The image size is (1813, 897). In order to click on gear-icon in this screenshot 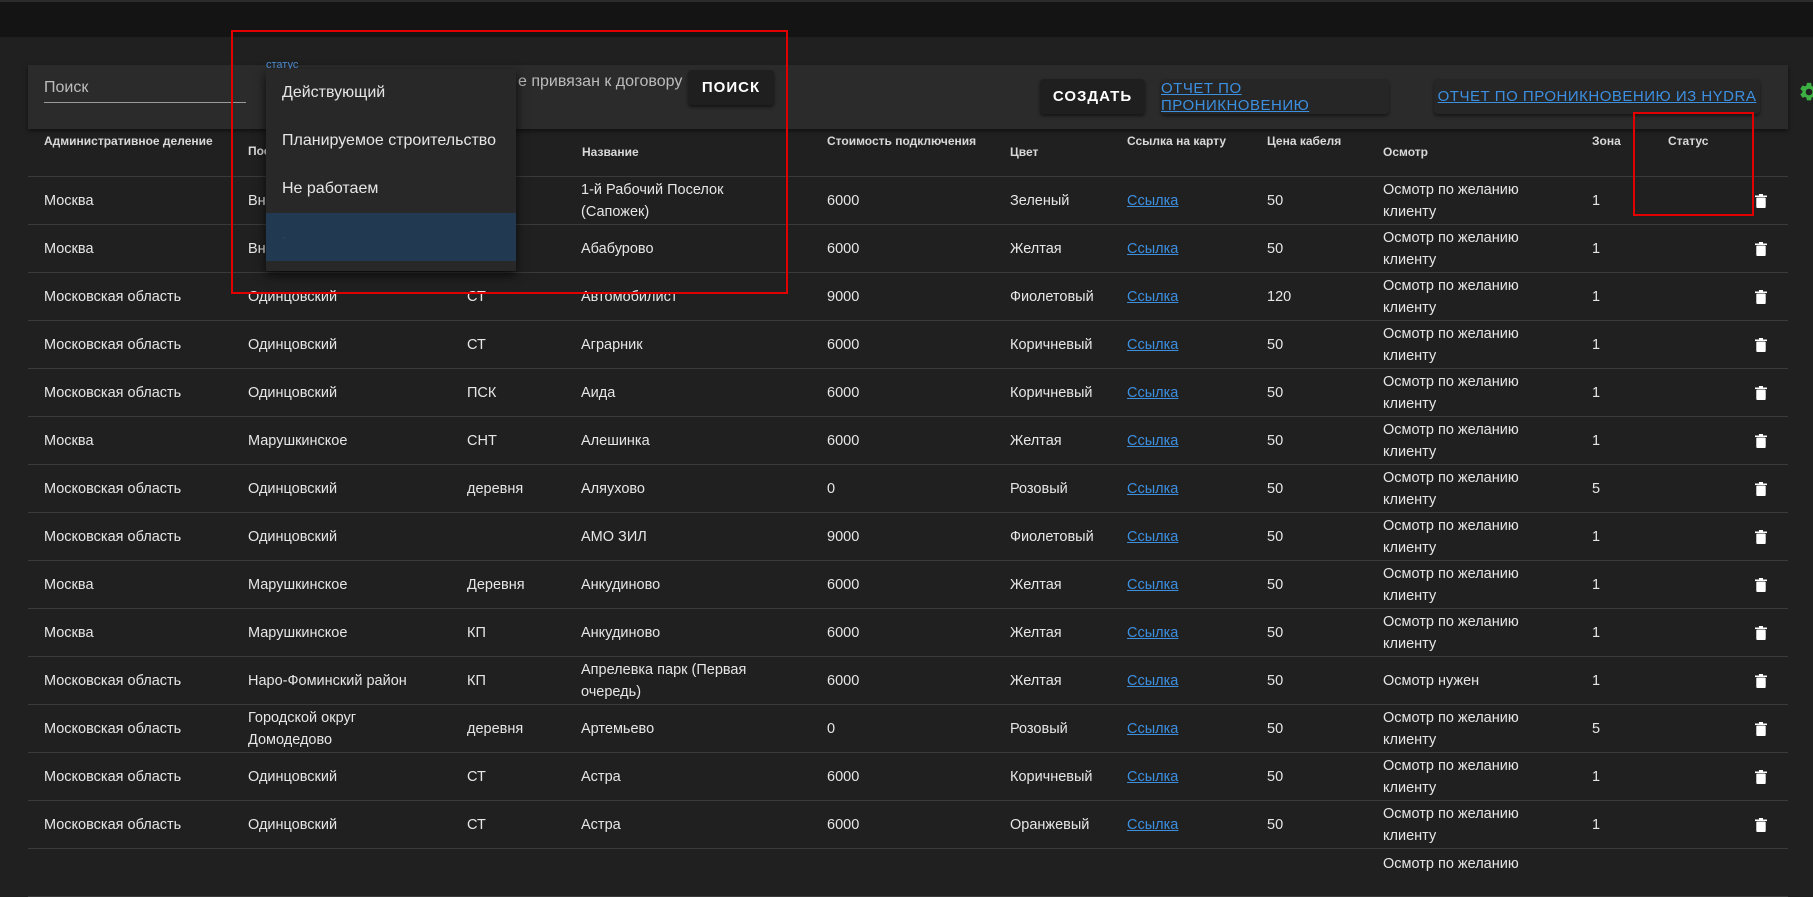, I will do `click(1805, 92)`.